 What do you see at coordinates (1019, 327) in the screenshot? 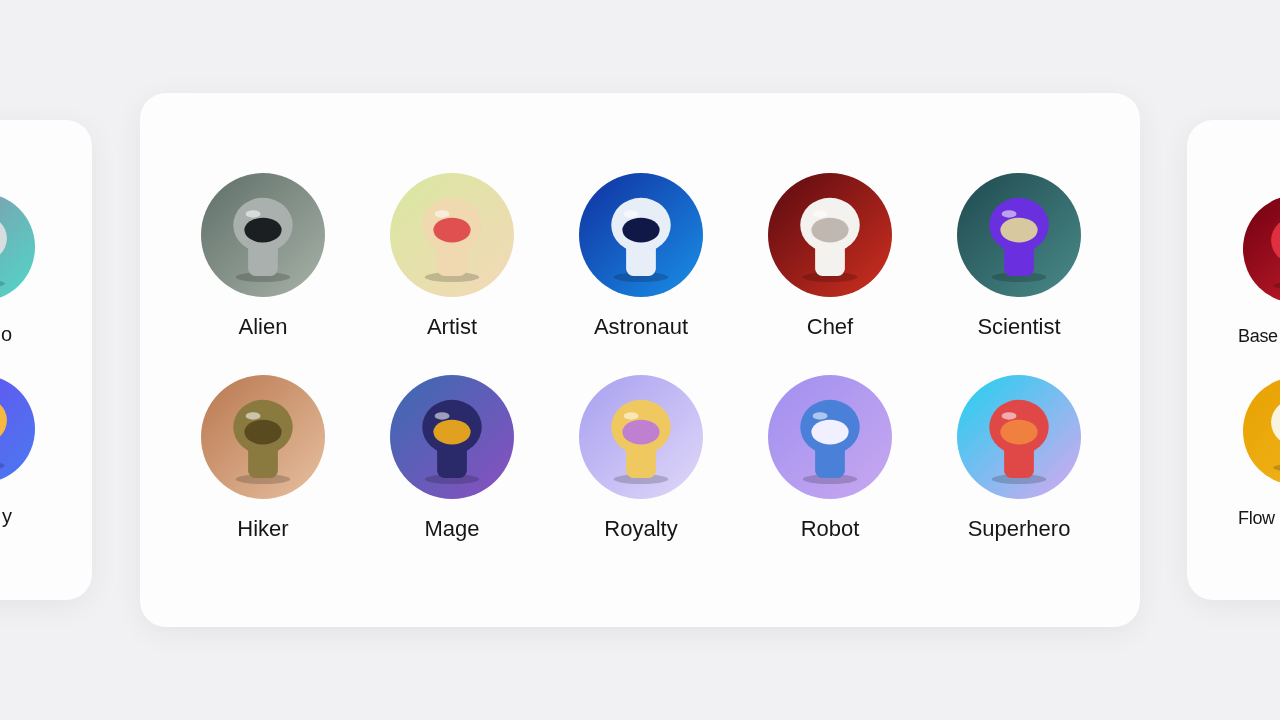
I see `avatar-label: Scientist` at bounding box center [1019, 327].